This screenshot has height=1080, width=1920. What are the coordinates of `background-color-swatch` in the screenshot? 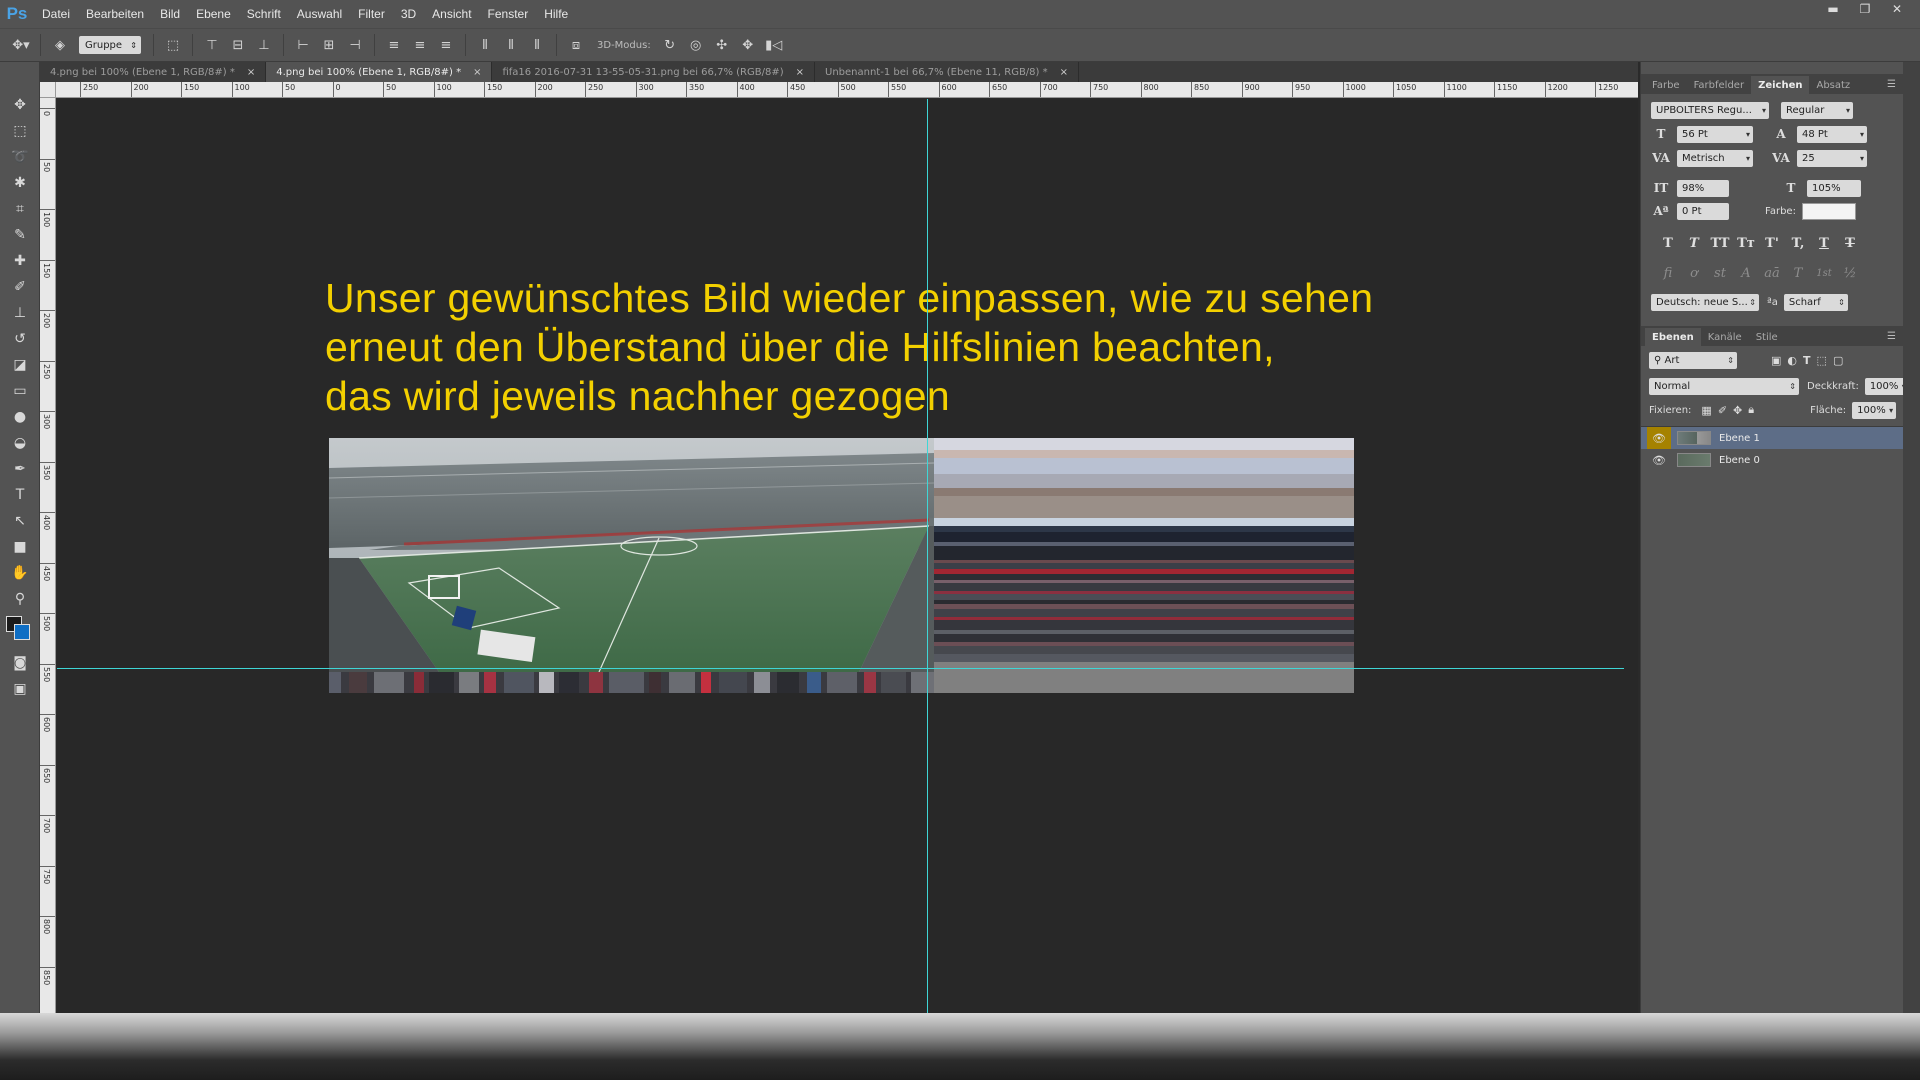 It's located at (22, 632).